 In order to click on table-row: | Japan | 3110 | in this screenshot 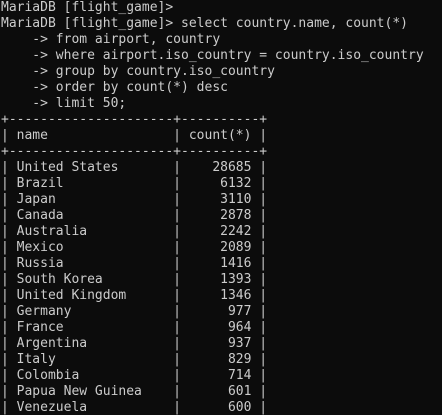, I will do `click(134, 199)`.